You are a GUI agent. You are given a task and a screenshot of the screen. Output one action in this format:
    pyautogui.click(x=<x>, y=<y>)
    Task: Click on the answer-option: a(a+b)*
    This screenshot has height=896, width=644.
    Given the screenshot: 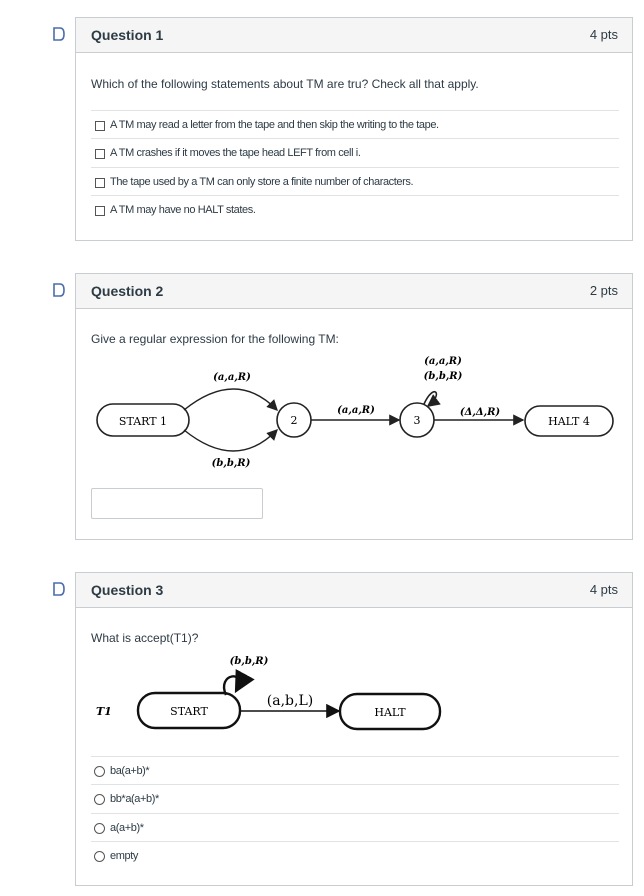 What is the action you would take?
    pyautogui.click(x=355, y=827)
    